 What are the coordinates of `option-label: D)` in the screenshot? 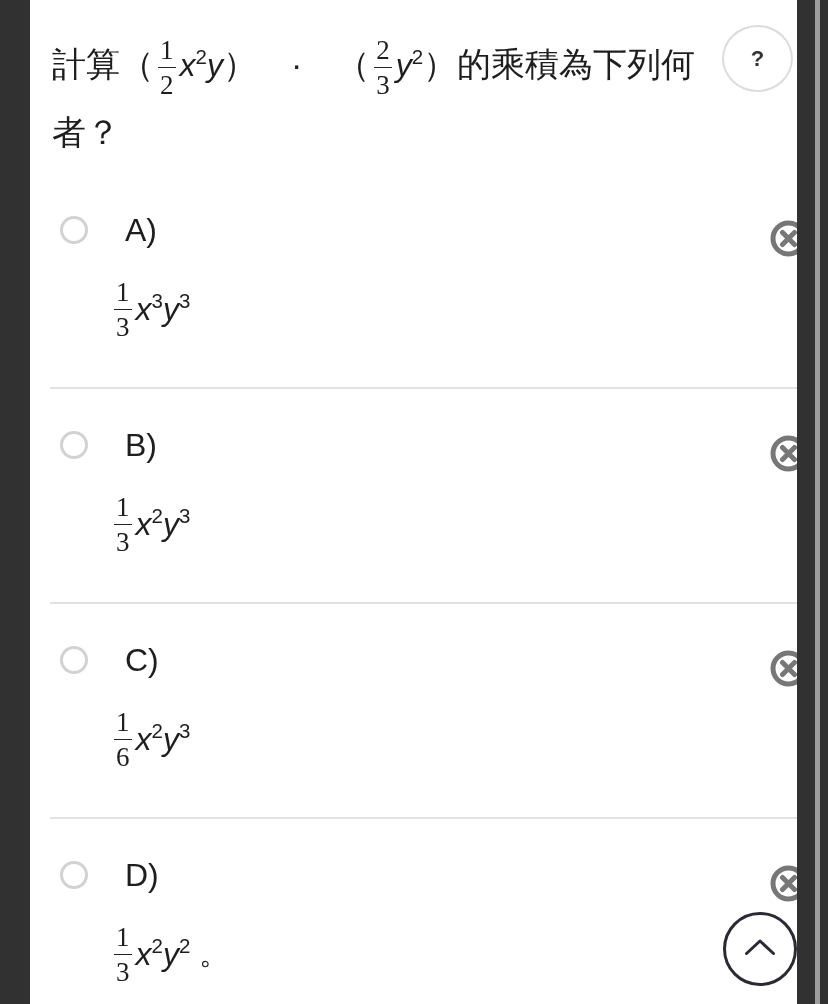 It's located at (142, 874).